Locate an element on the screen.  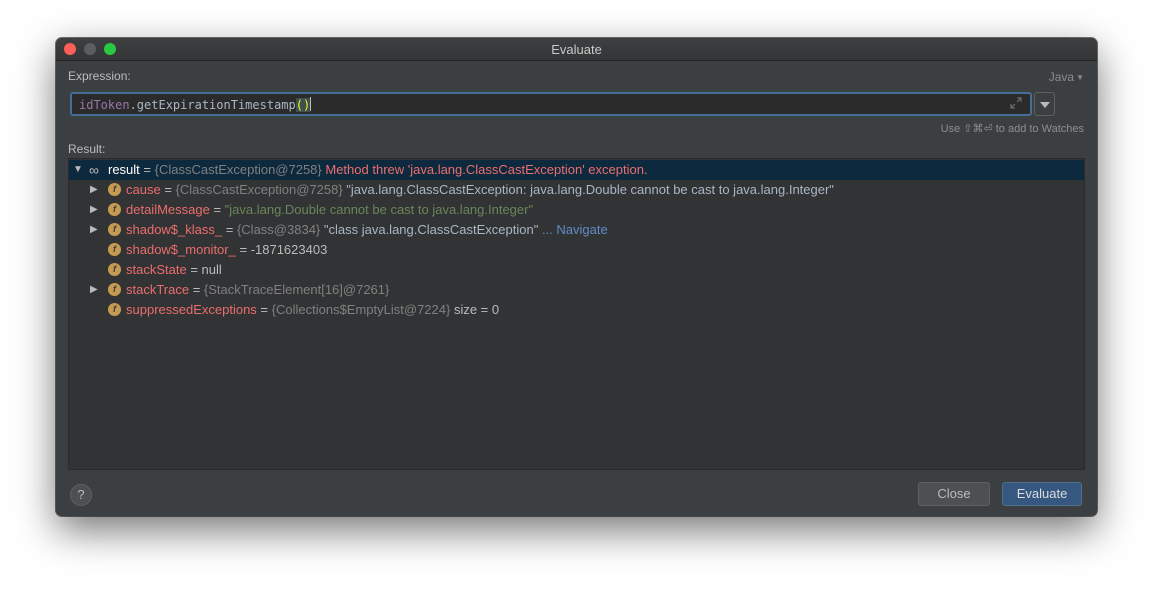
field-name: shadow$_klass_ is located at coordinates (174, 229).